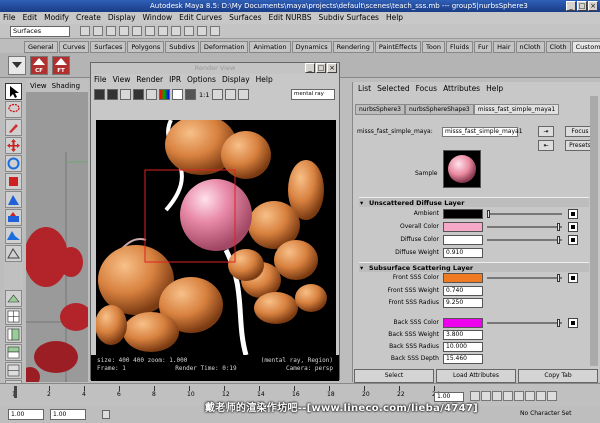 This screenshot has width=600, height=423. What do you see at coordinates (398, 47) in the screenshot?
I see `shelf-tab-painteffects: PaintEffects` at bounding box center [398, 47].